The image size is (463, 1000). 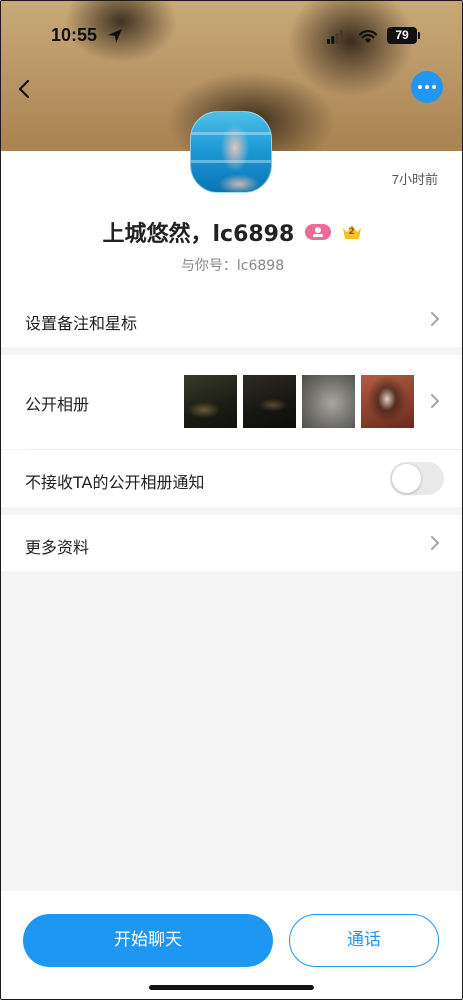 What do you see at coordinates (318, 232) in the screenshot?
I see `female-badge-icon` at bounding box center [318, 232].